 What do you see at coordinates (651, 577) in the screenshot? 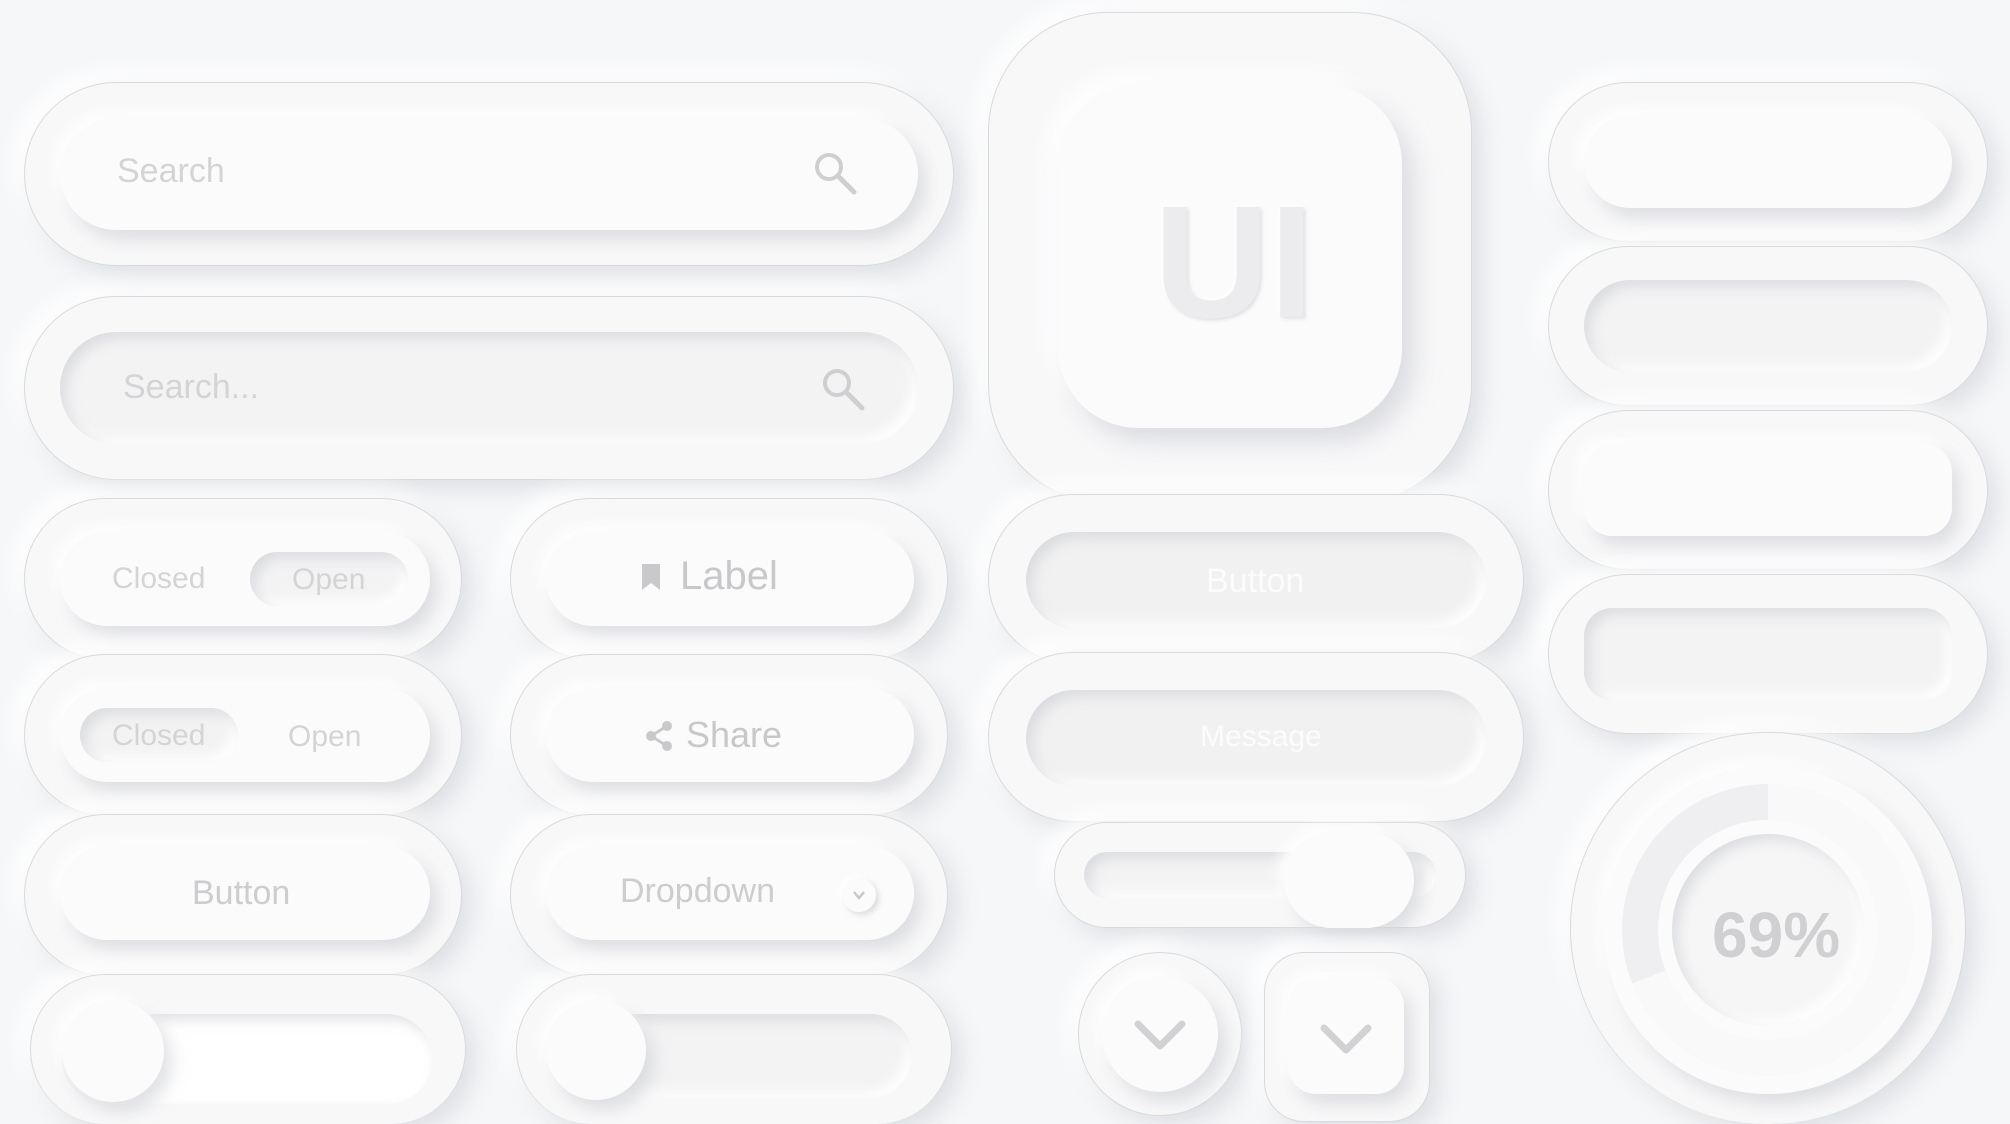
I see `bookmark-icon` at bounding box center [651, 577].